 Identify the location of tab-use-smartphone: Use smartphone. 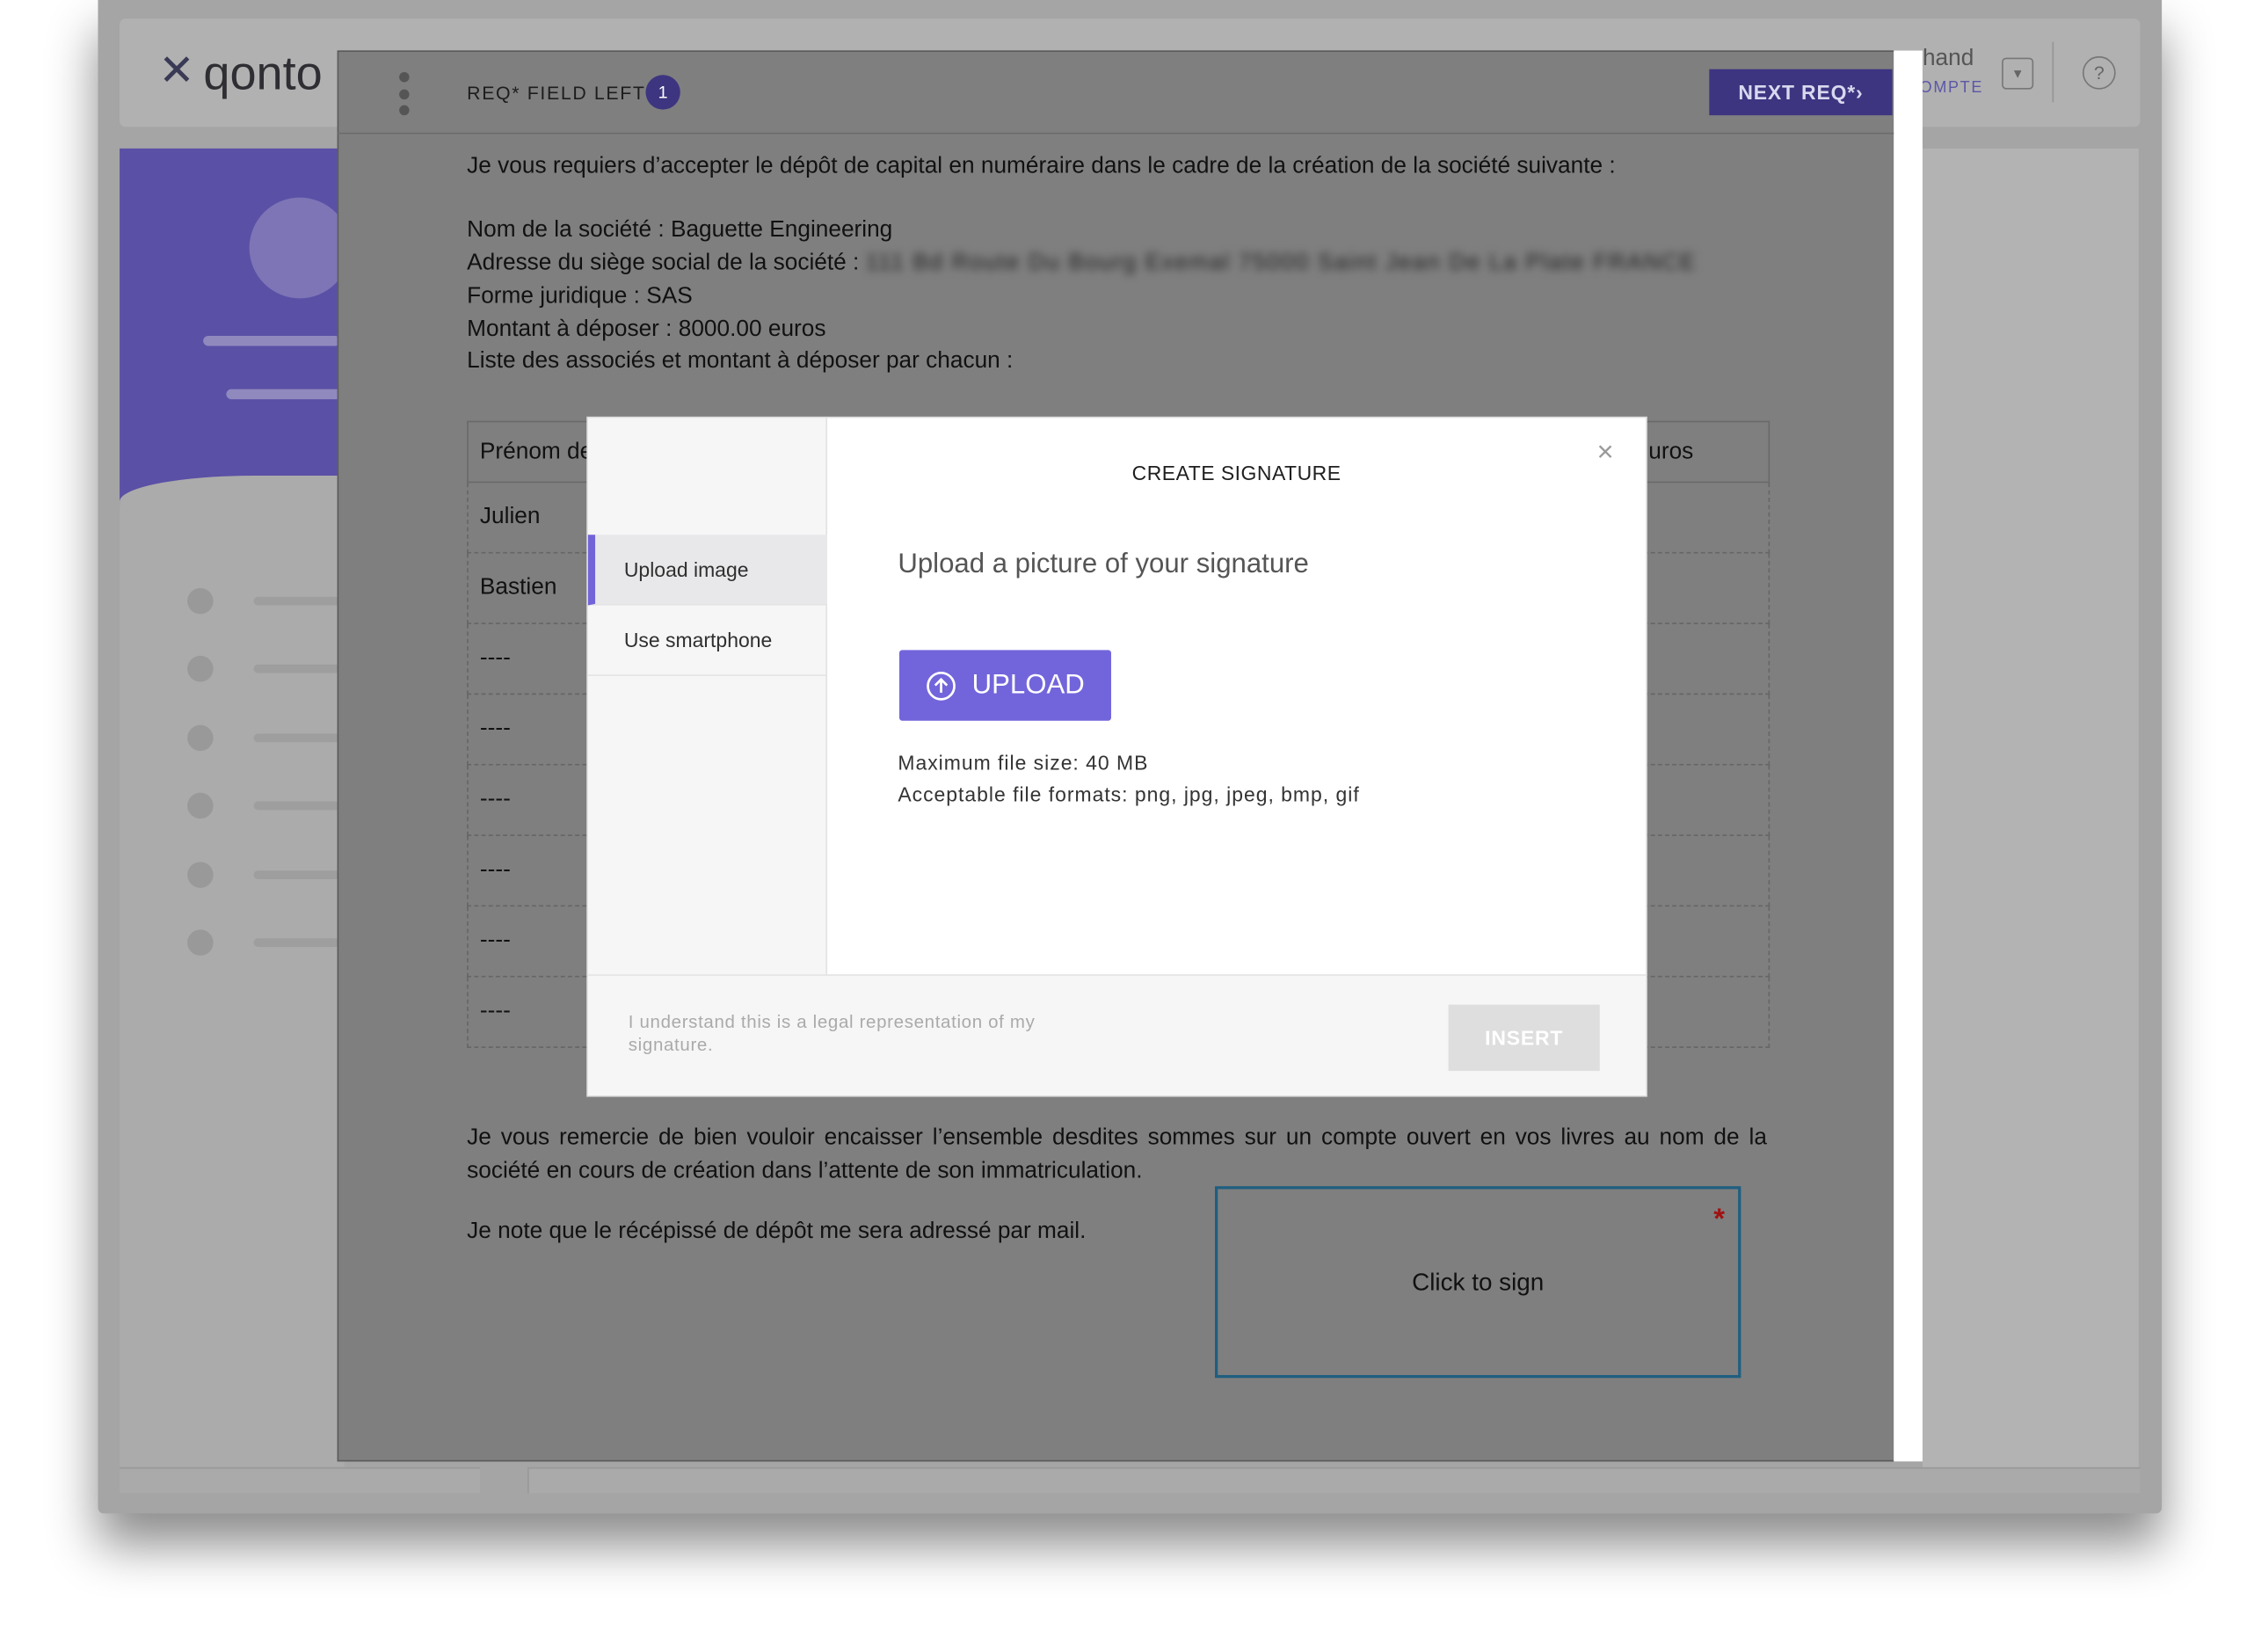
(708, 641).